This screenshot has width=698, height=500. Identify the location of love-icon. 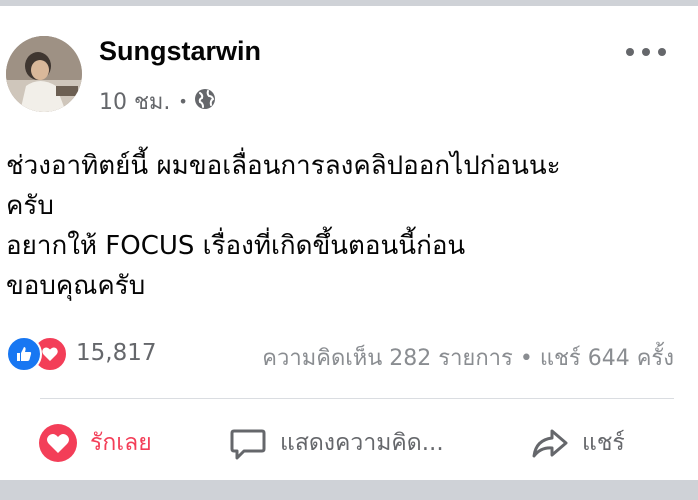
(58, 443).